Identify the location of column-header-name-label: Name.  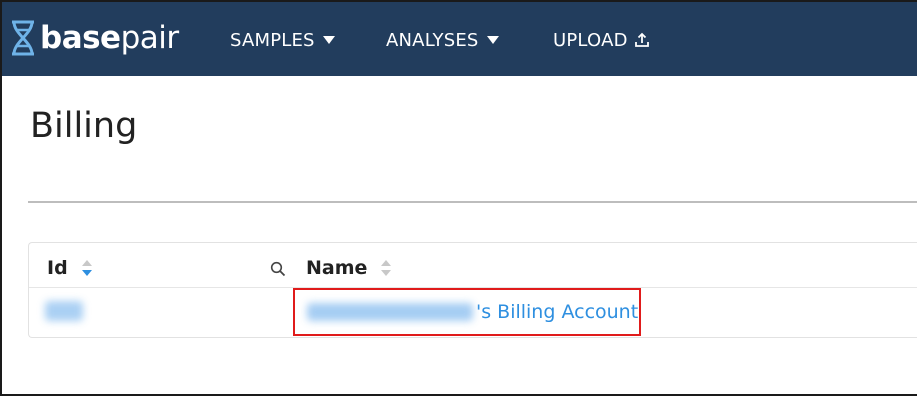
(337, 268).